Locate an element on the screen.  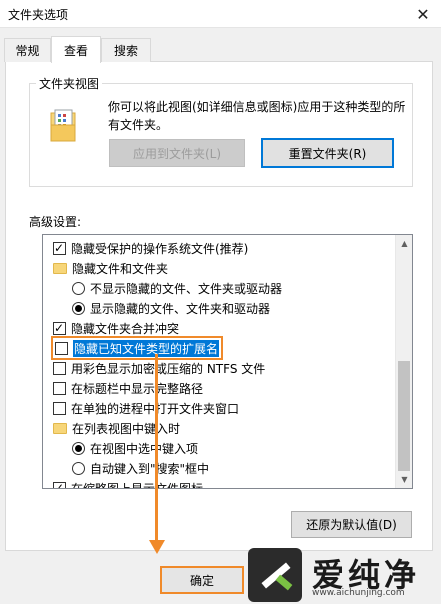
watermark-logo: 爱纯净 www.aichunjing.com is located at coordinates (341, 575).